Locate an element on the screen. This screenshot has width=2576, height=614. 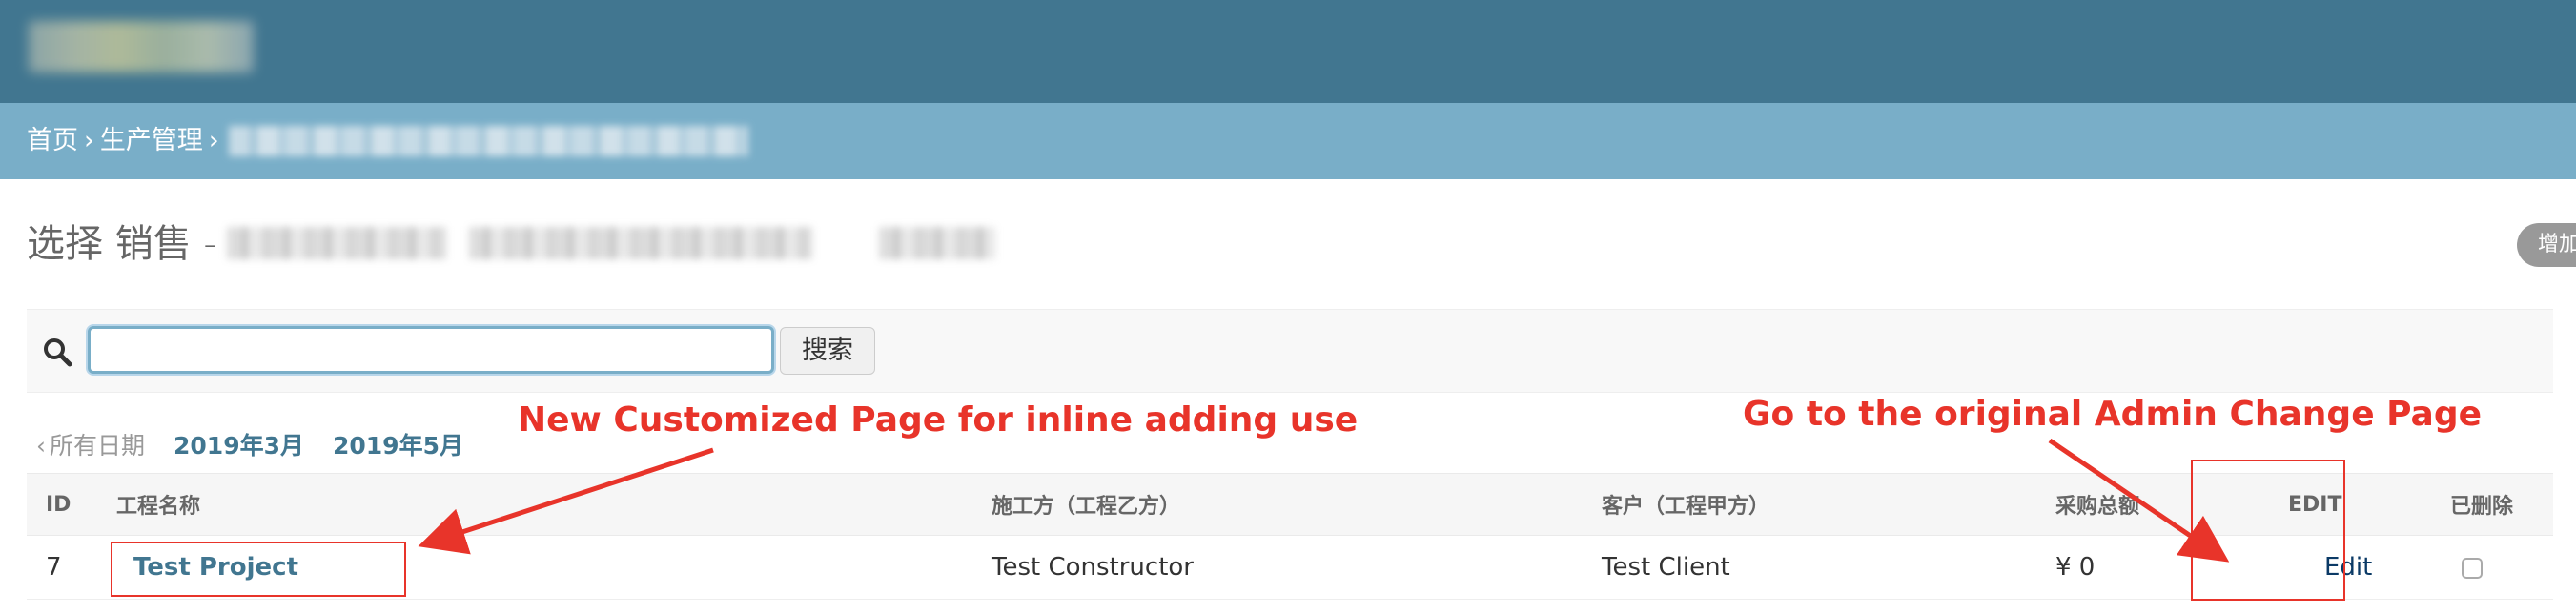
cell-client: Test Client is located at coordinates (1809, 567).